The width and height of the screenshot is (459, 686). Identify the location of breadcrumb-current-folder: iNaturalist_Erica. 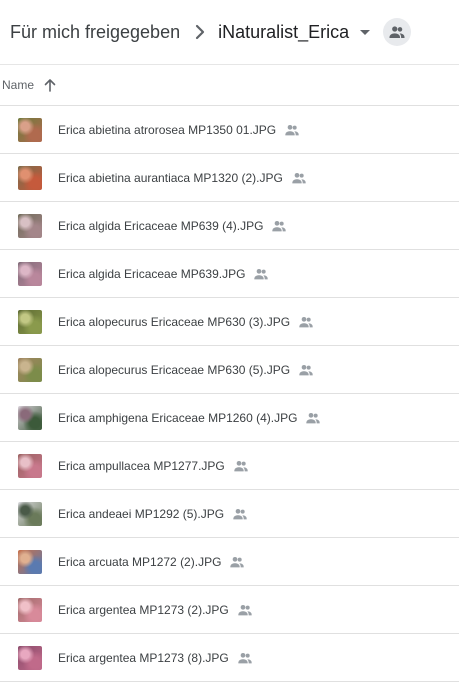
(295, 32).